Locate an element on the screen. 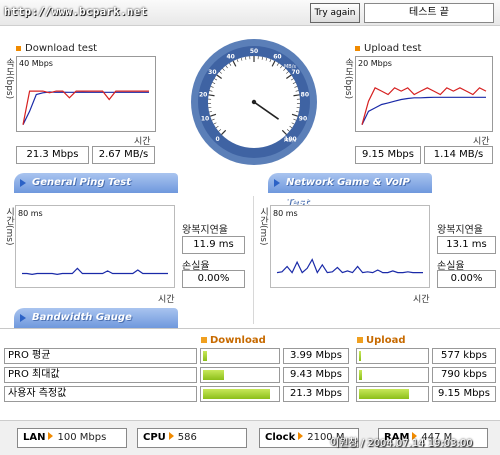 The height and width of the screenshot is (455, 500). upload-test-title-text: Upload test is located at coordinates (393, 48).